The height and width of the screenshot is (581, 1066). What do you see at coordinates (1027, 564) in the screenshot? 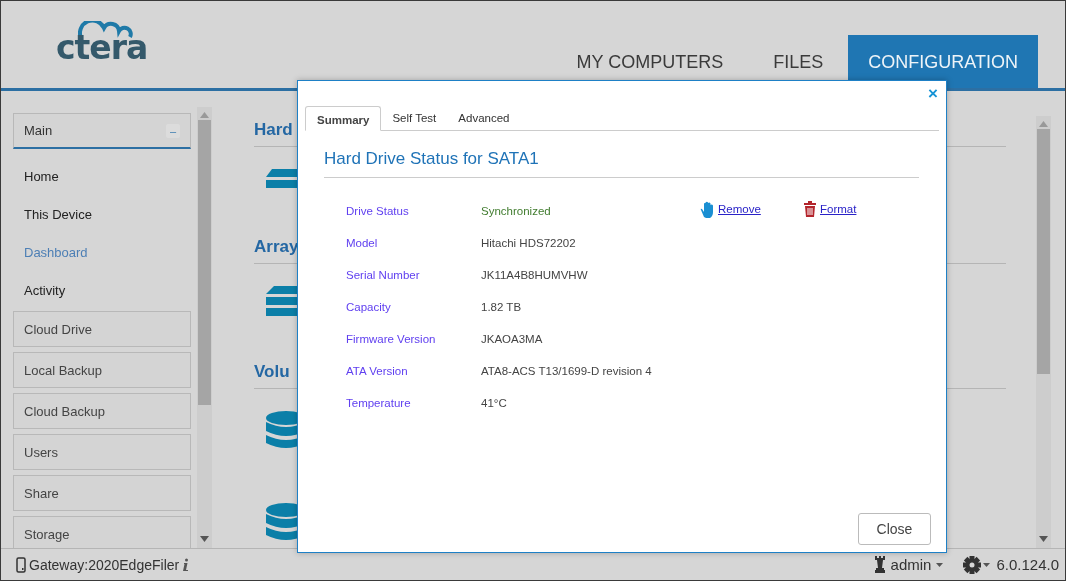
I see `version-label: 6.0.124.0` at bounding box center [1027, 564].